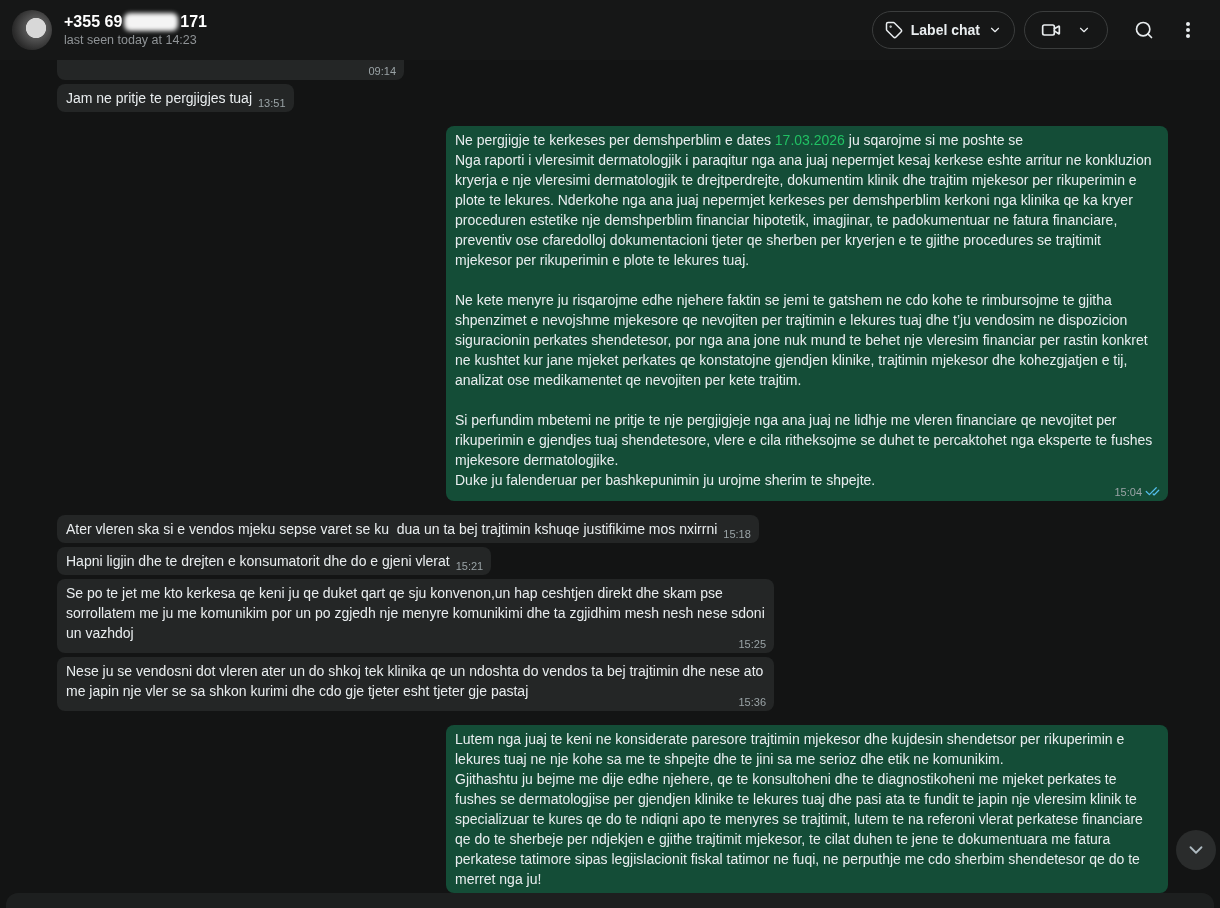 The width and height of the screenshot is (1220, 908). I want to click on message-time: 13:51, so click(272, 103).